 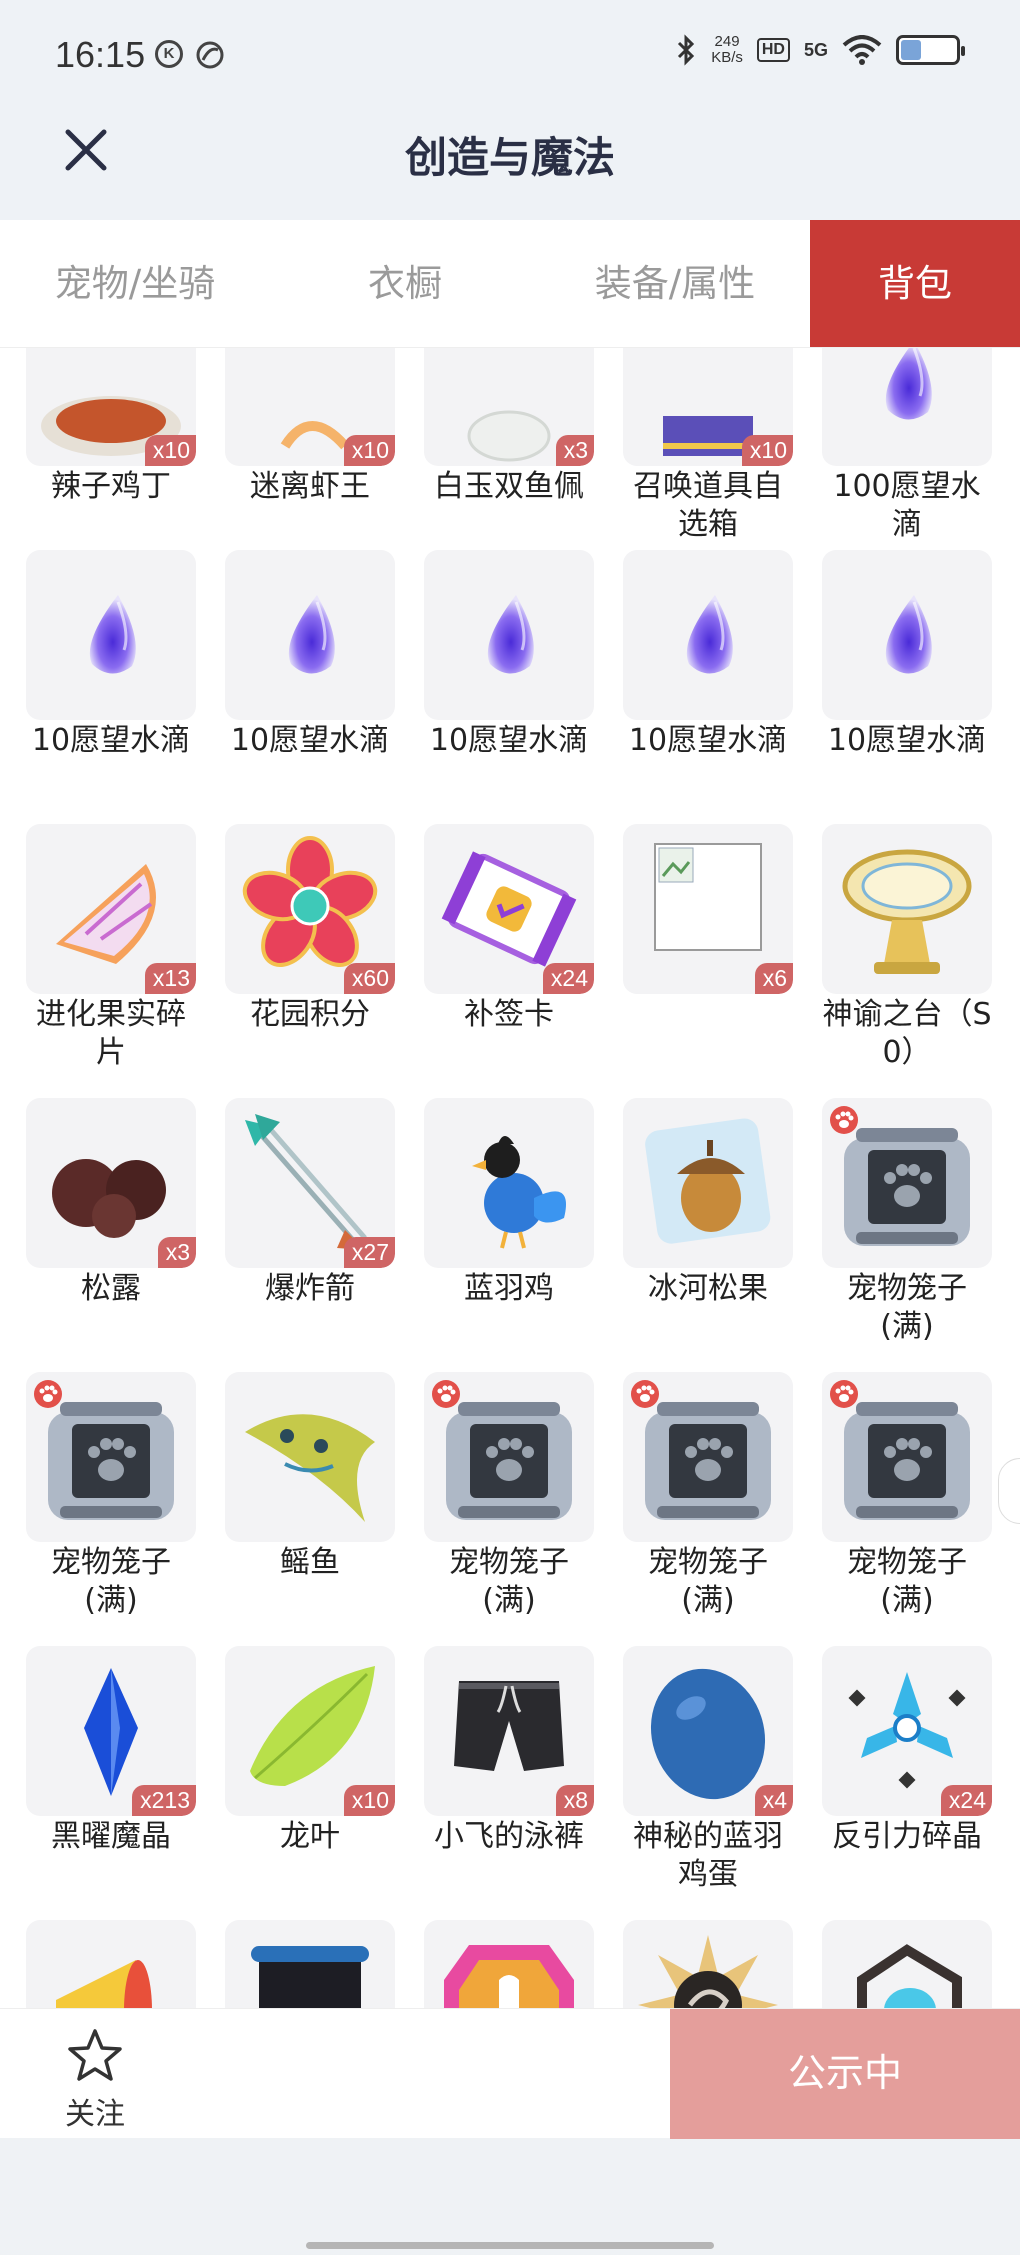 I want to click on bluetooth-icon, so click(x=686, y=50).